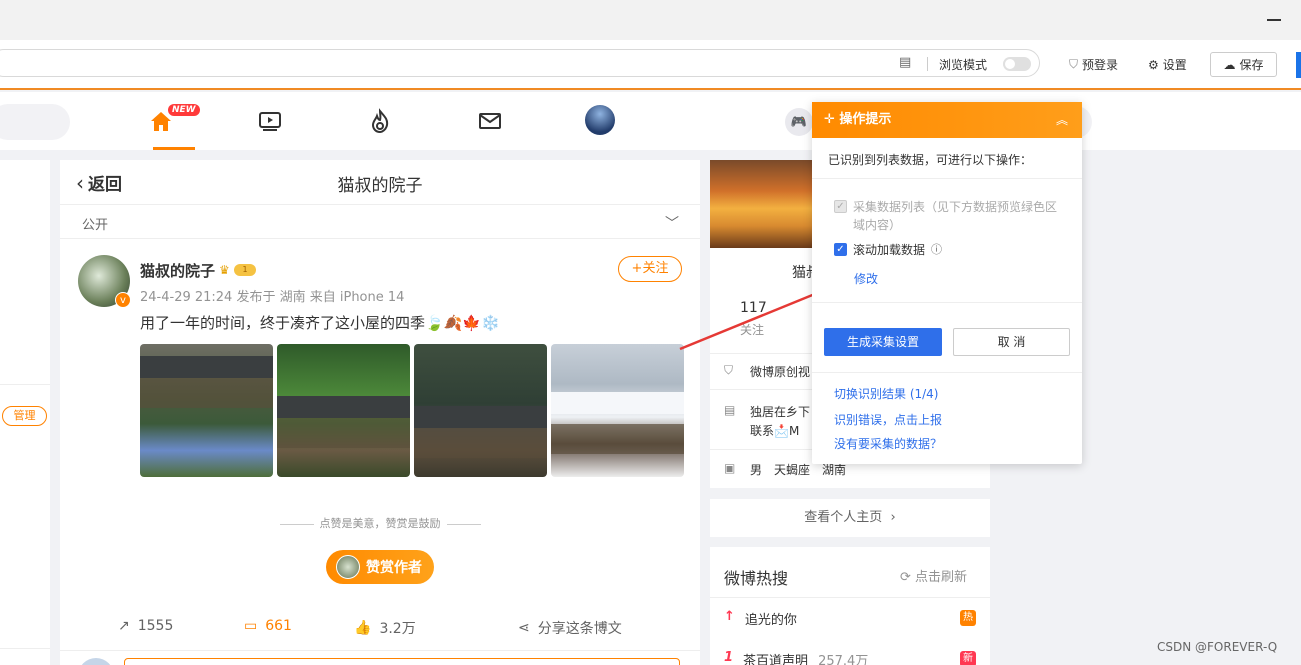  What do you see at coordinates (177, 270) in the screenshot?
I see `author-name: 猫叔的院子` at bounding box center [177, 270].